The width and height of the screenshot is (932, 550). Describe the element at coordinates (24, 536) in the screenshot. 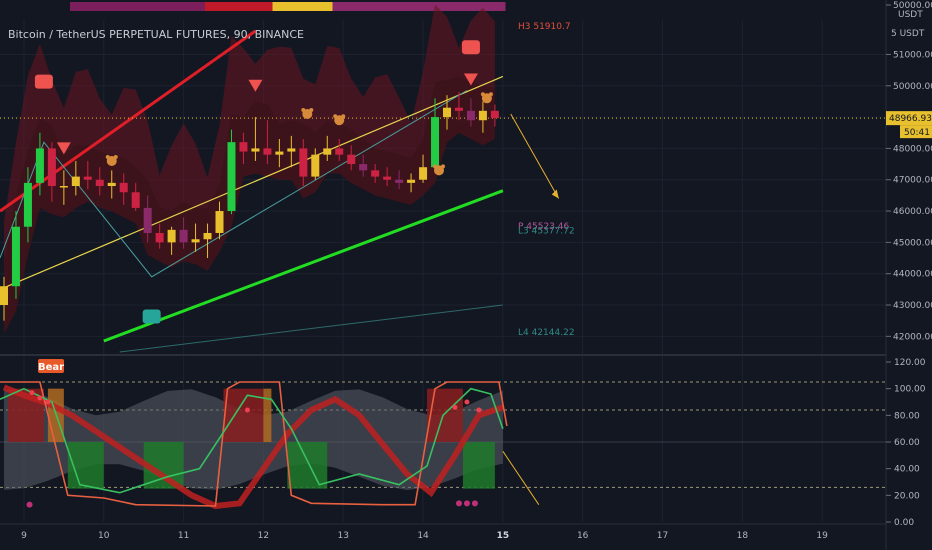

I see `time-tick-label: 9` at that location.